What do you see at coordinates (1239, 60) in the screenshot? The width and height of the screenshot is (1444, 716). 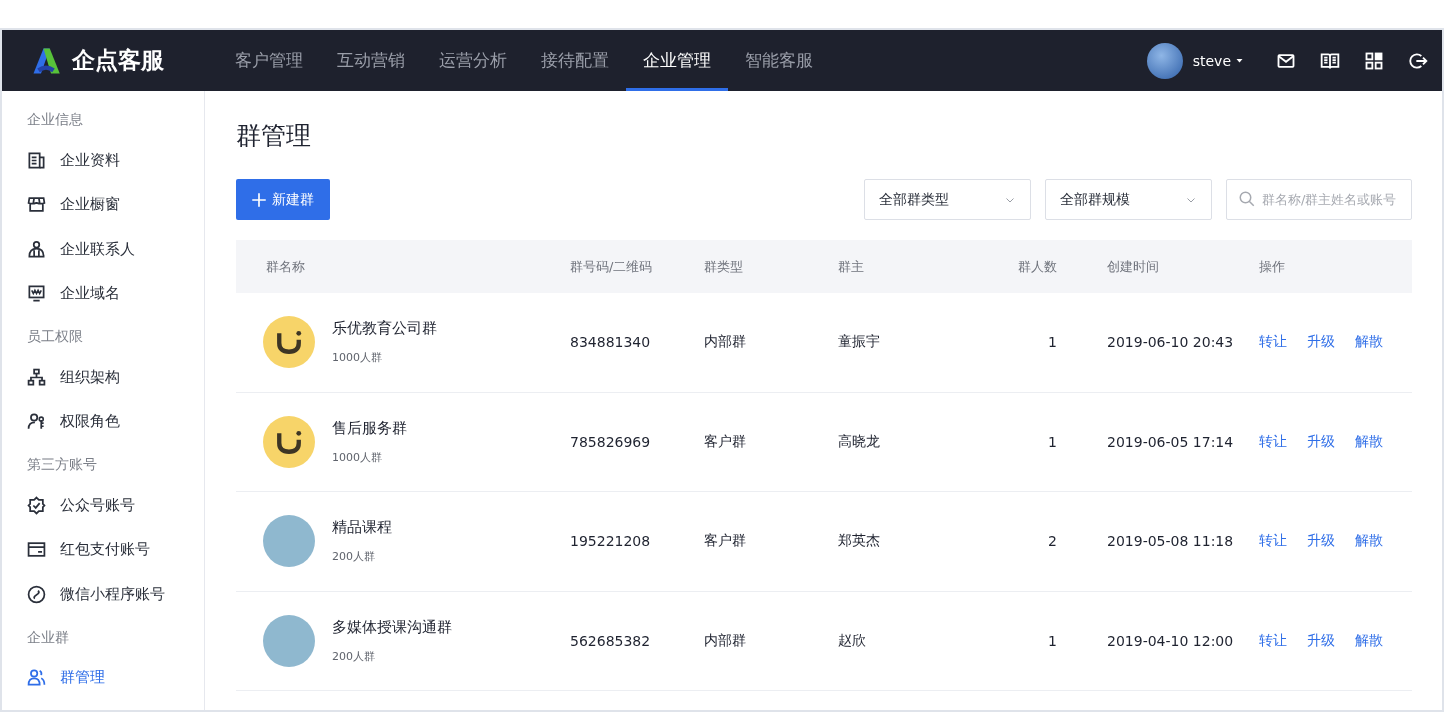 I see `caret-icon` at bounding box center [1239, 60].